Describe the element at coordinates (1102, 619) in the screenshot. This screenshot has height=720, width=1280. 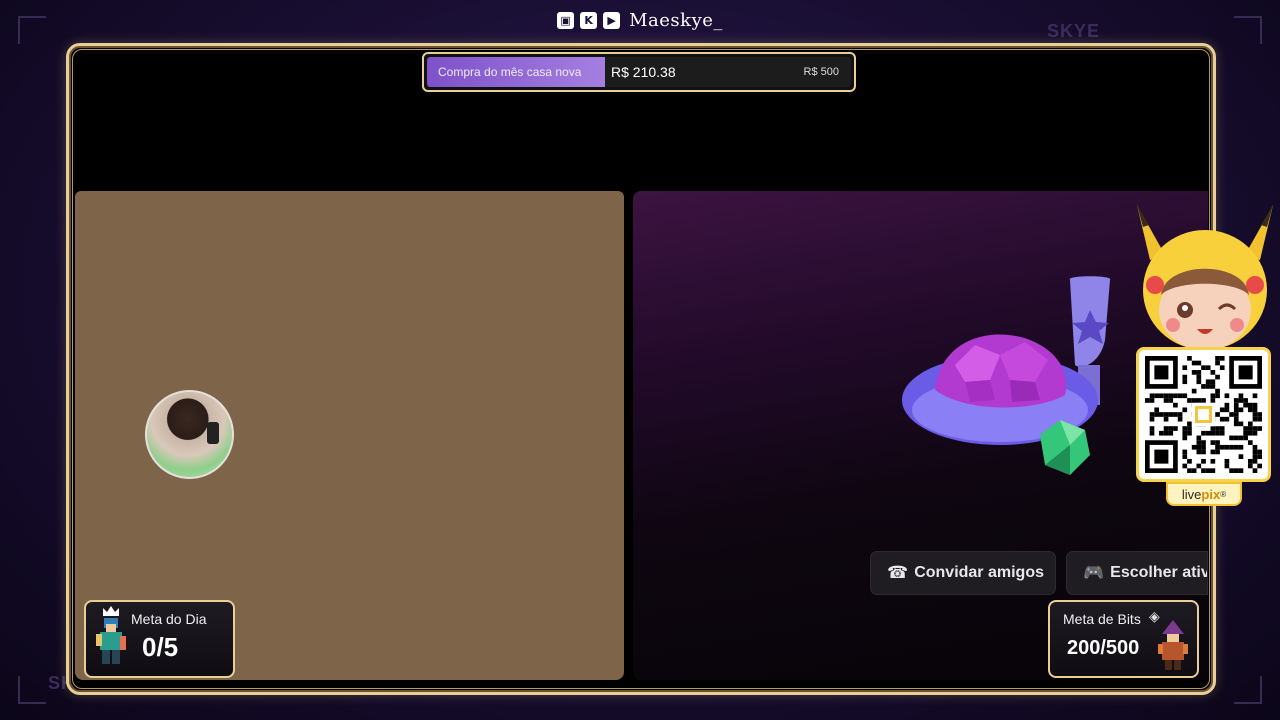
I see `bits-goal-label: Meta de Bits` at that location.